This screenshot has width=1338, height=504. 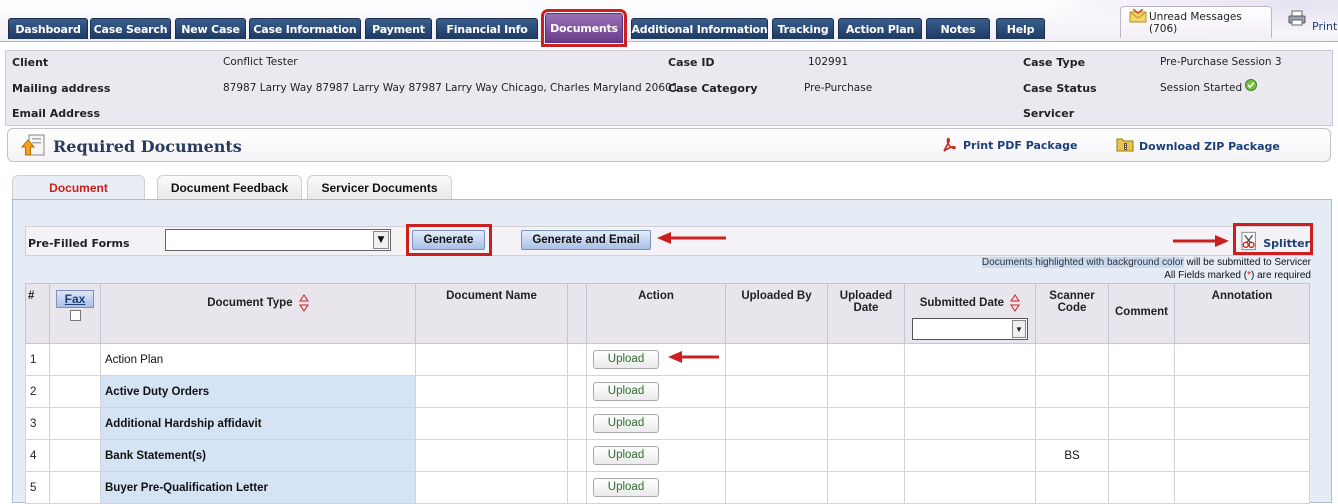 I want to click on annotation-highlight-splitter, so click(x=1273, y=239).